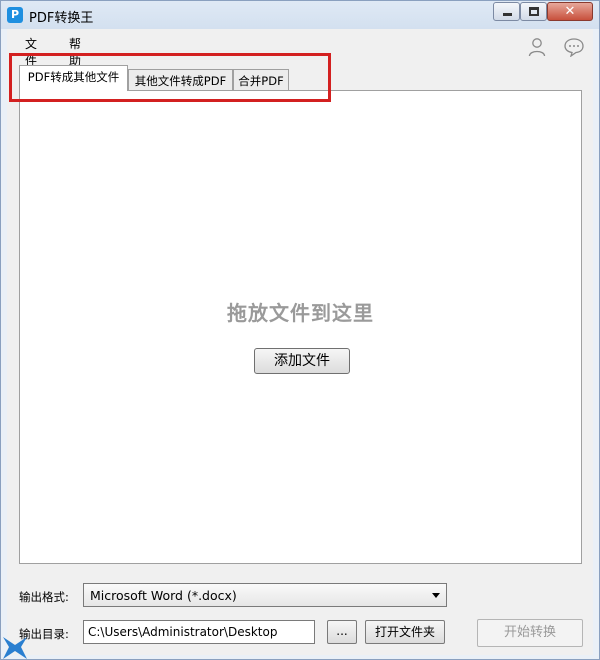  I want to click on output-format-value: Microsoft Word (*.docx), so click(163, 595).